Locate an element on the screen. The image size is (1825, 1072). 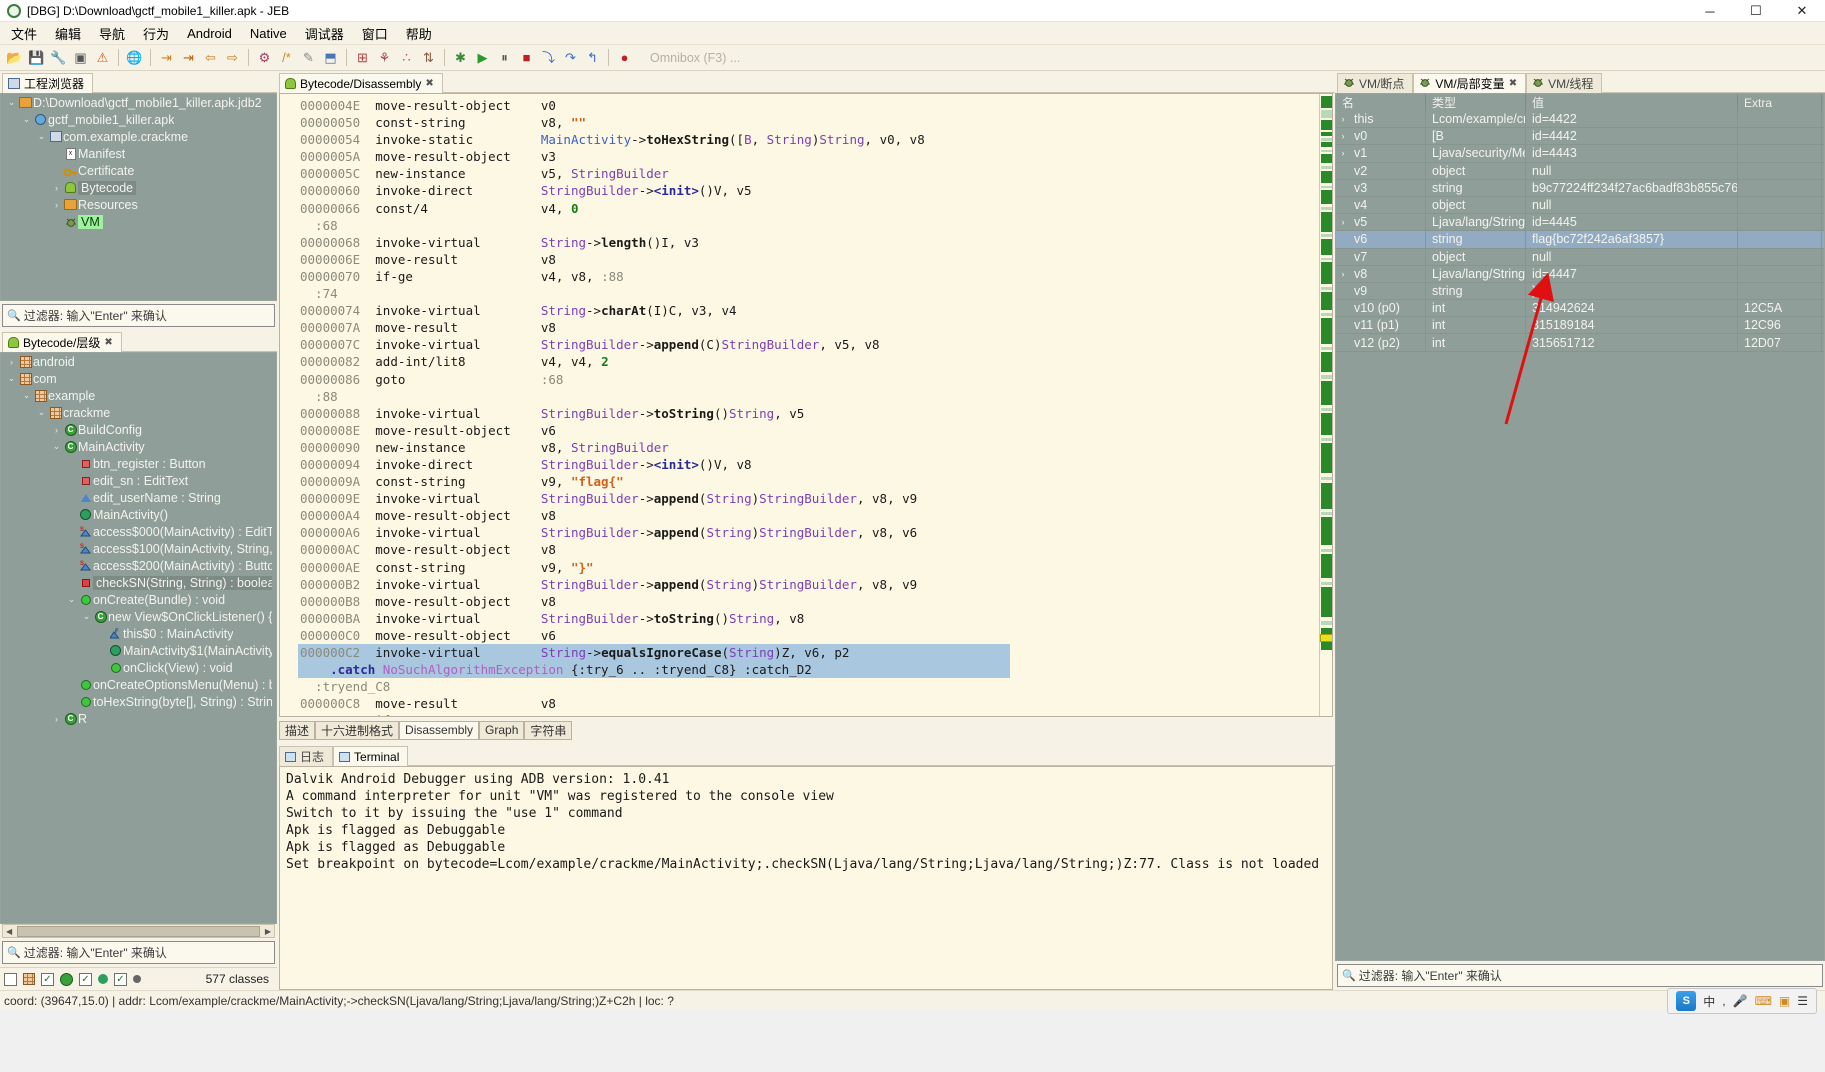
table-row: v3 string b9c77224ff234f27ac6badf83b855c76 is located at coordinates (1580, 188).